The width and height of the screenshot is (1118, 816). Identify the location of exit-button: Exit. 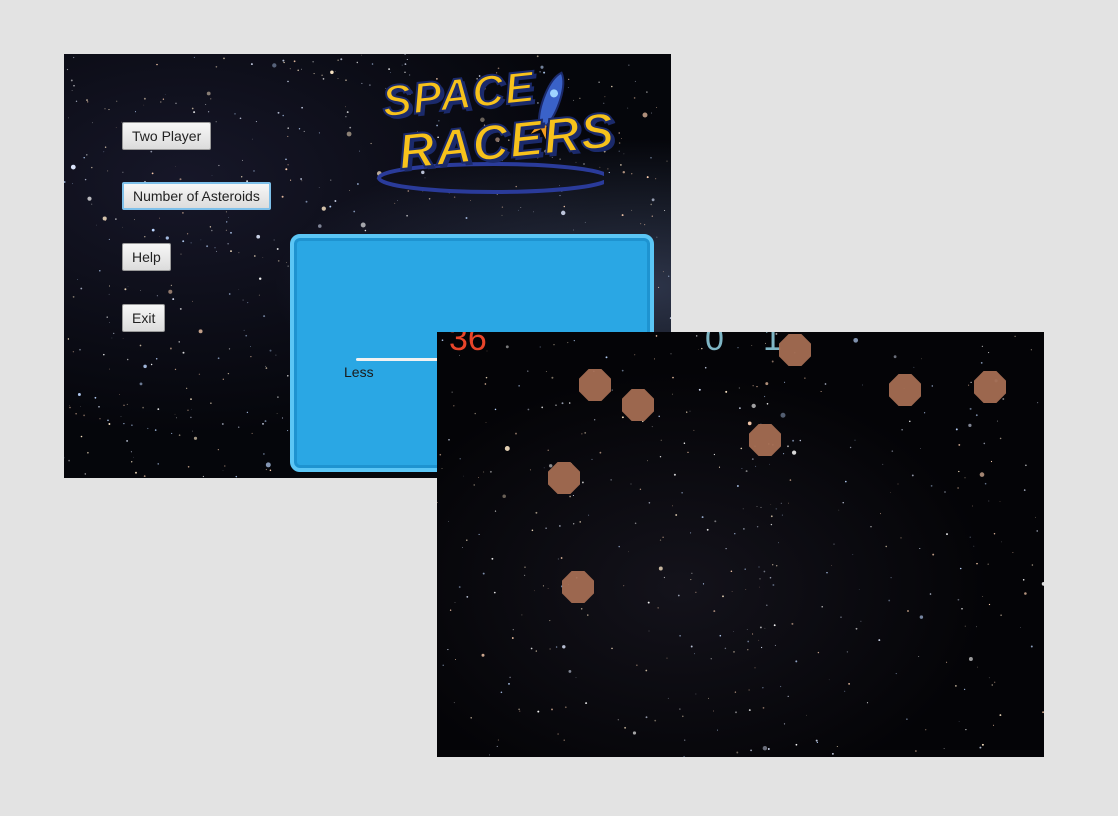
(144, 318).